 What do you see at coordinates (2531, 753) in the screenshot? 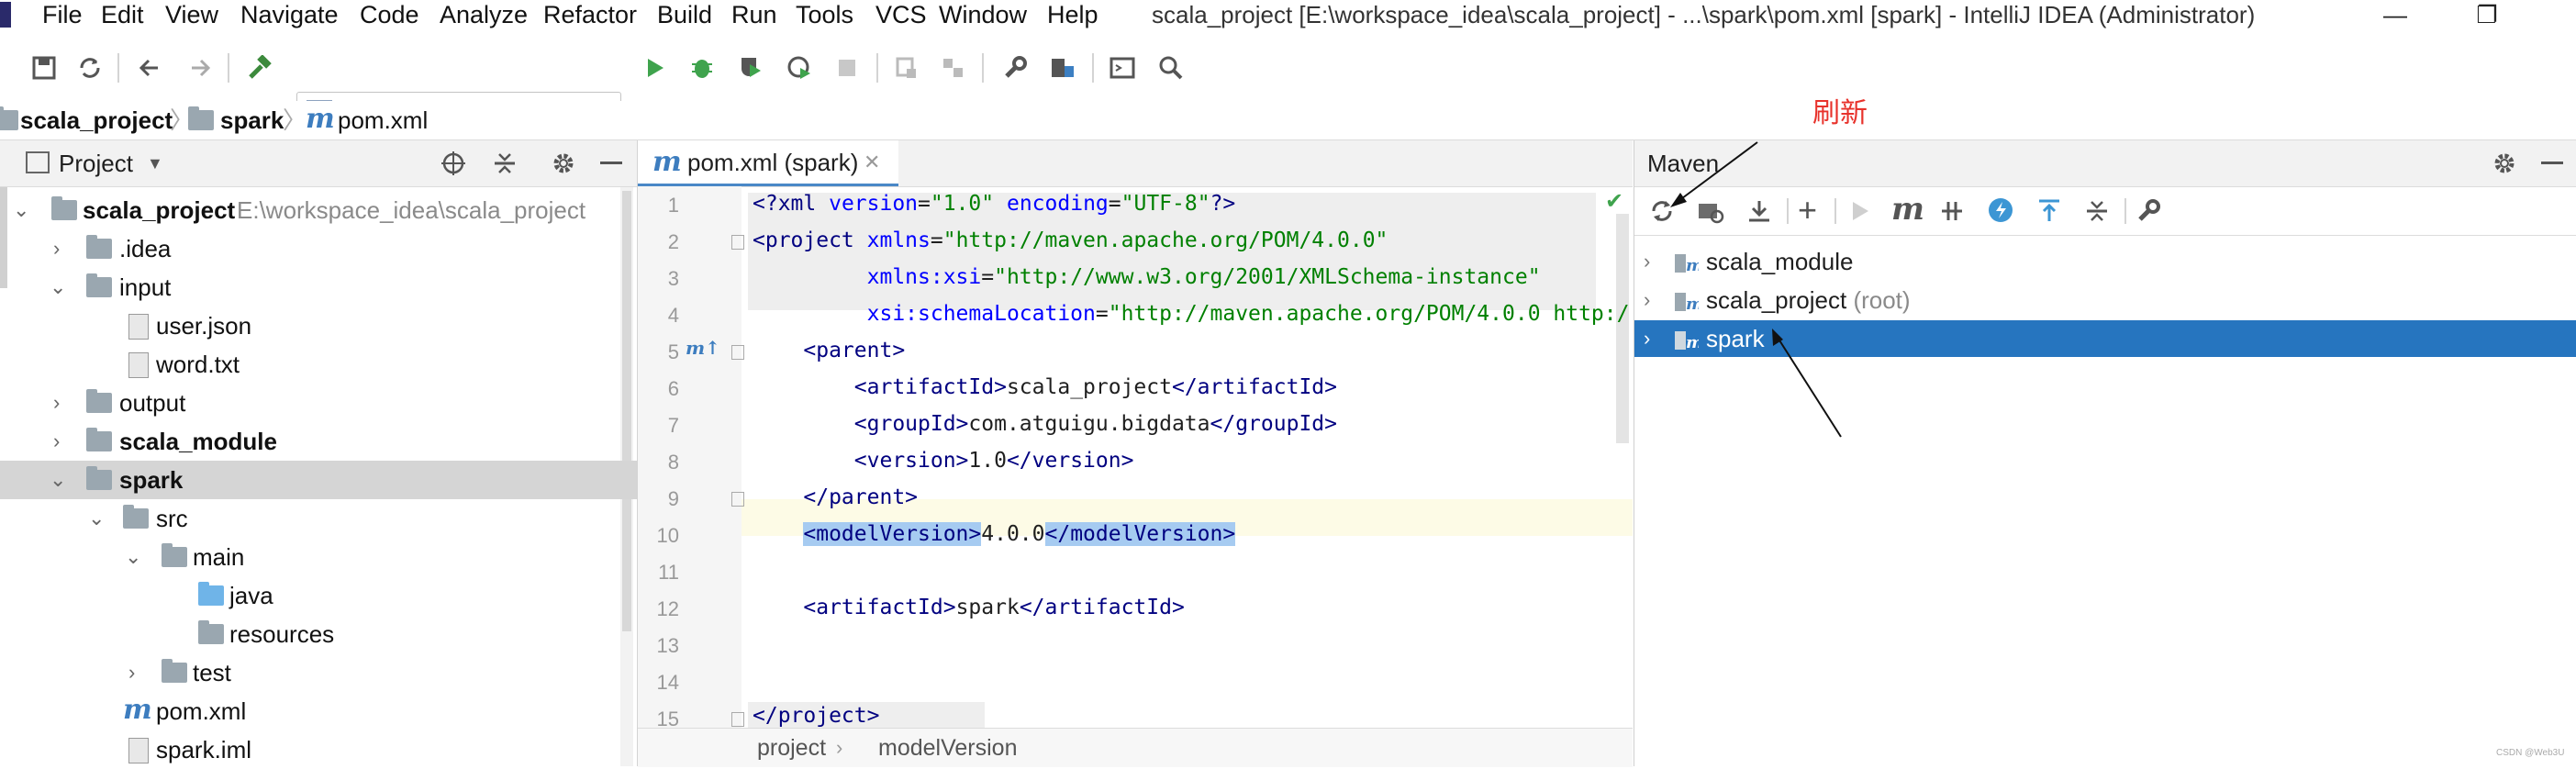
I see `watermark: CSDN @Web3U` at bounding box center [2531, 753].